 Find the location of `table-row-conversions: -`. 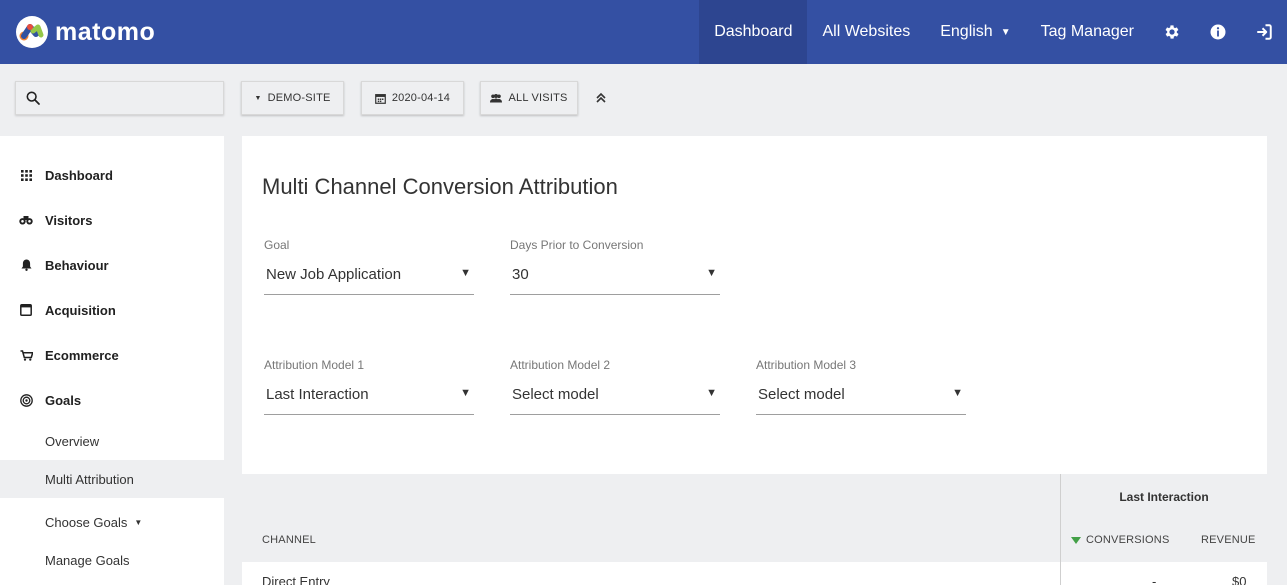

table-row-conversions: - is located at coordinates (1154, 579).